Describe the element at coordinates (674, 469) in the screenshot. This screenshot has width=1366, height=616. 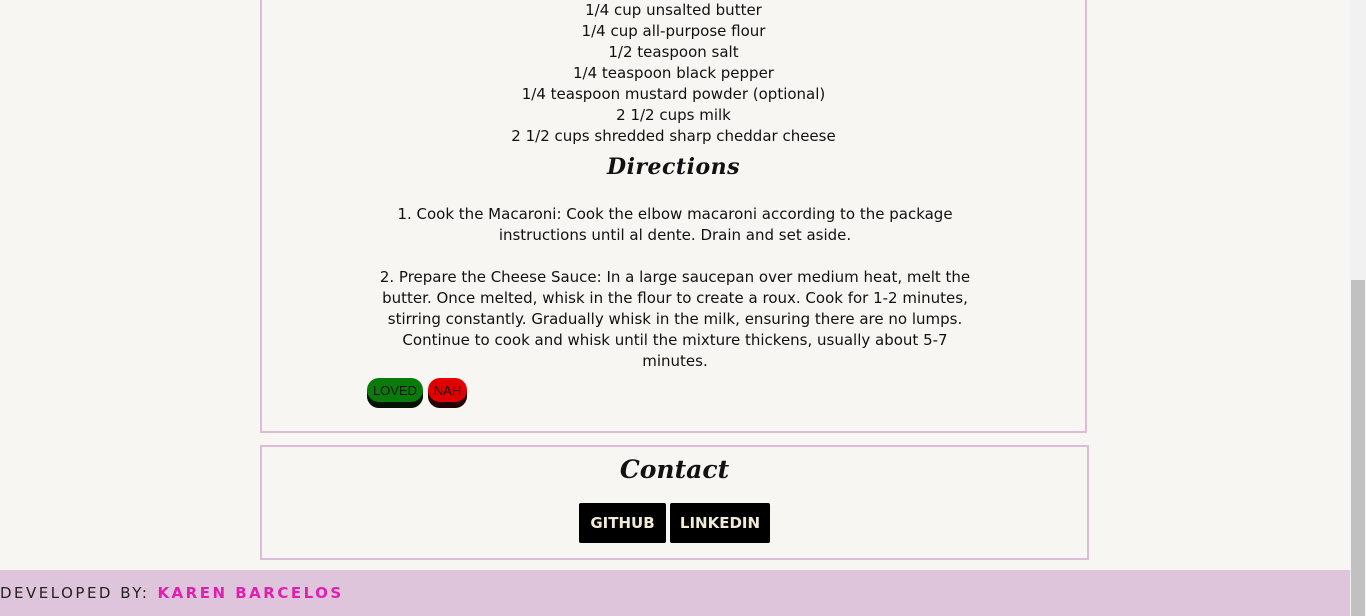
I see `contact-heading: Contact` at that location.